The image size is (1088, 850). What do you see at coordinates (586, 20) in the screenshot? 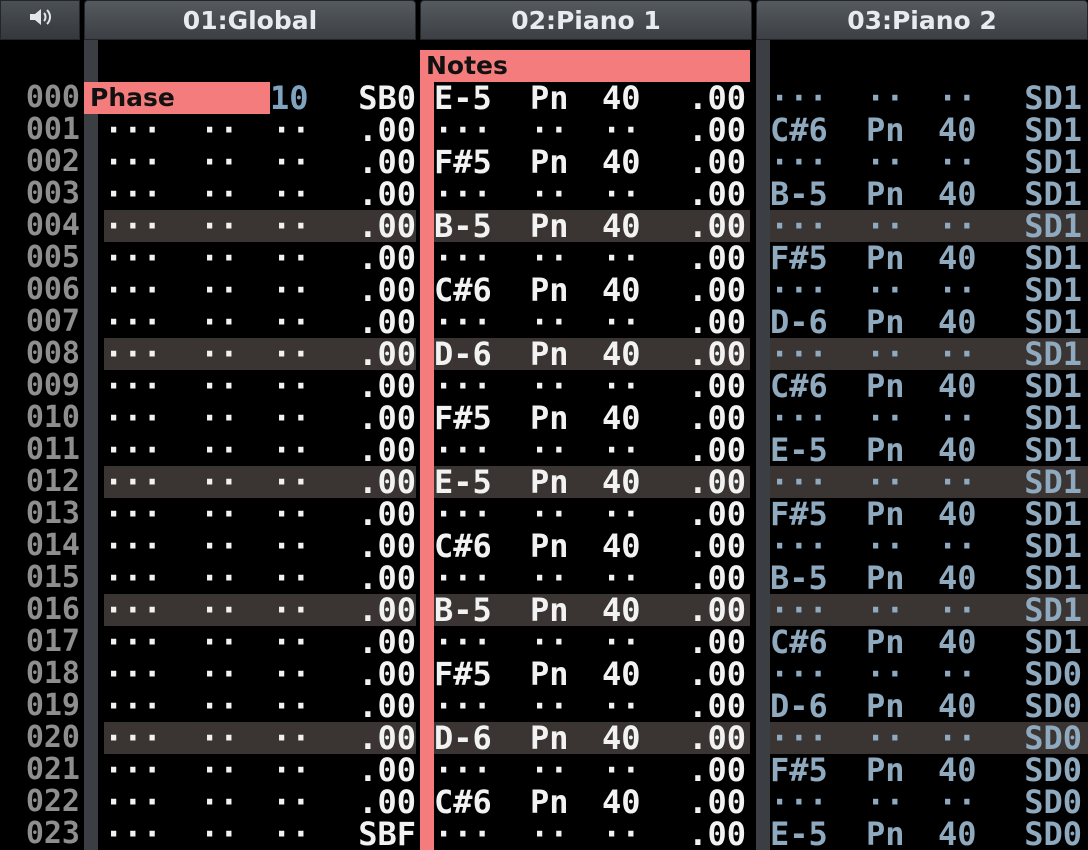
I see `channel-header-piano-1: 02:Piano 1` at bounding box center [586, 20].